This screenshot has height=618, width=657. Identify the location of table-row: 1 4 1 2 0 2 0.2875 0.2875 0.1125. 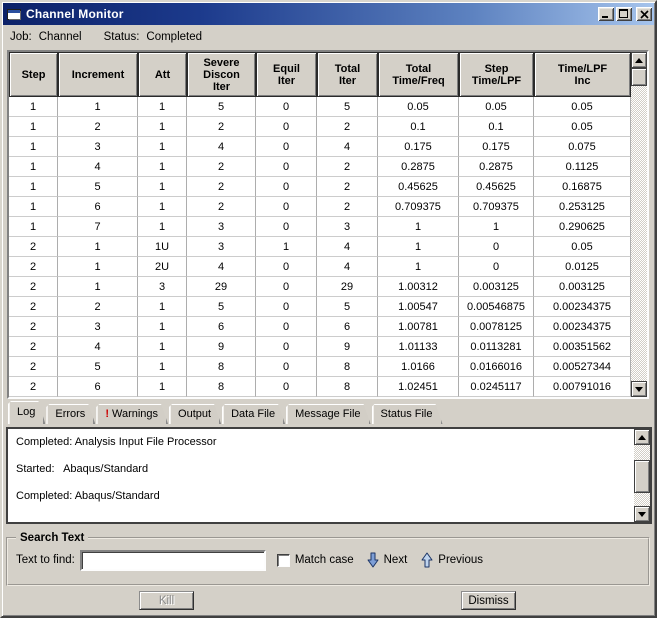
(320, 167).